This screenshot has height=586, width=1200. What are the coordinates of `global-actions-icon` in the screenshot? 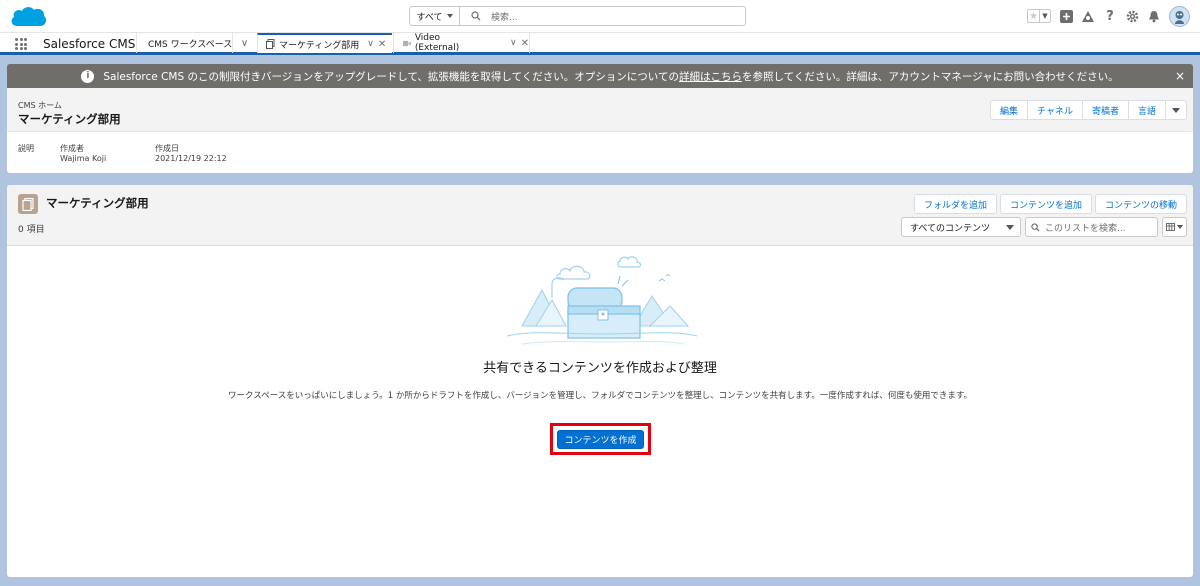 It's located at (1066, 16).